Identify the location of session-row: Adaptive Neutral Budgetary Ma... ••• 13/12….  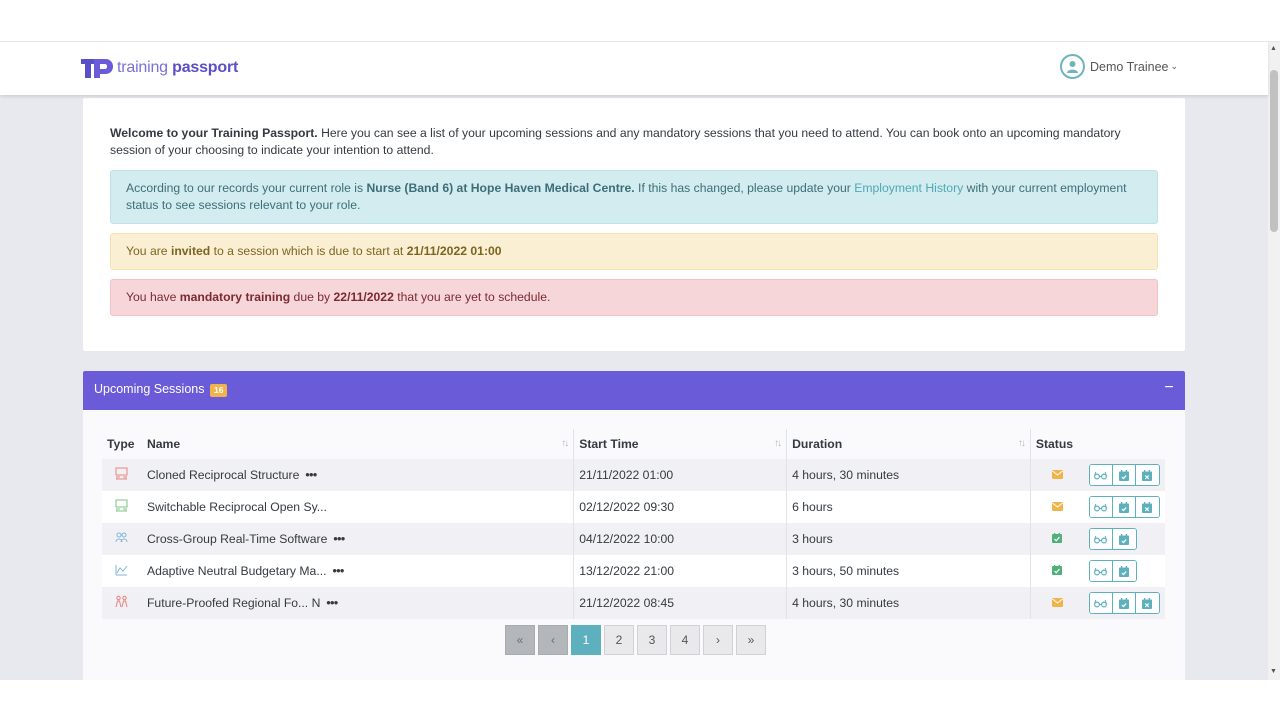
(633, 571).